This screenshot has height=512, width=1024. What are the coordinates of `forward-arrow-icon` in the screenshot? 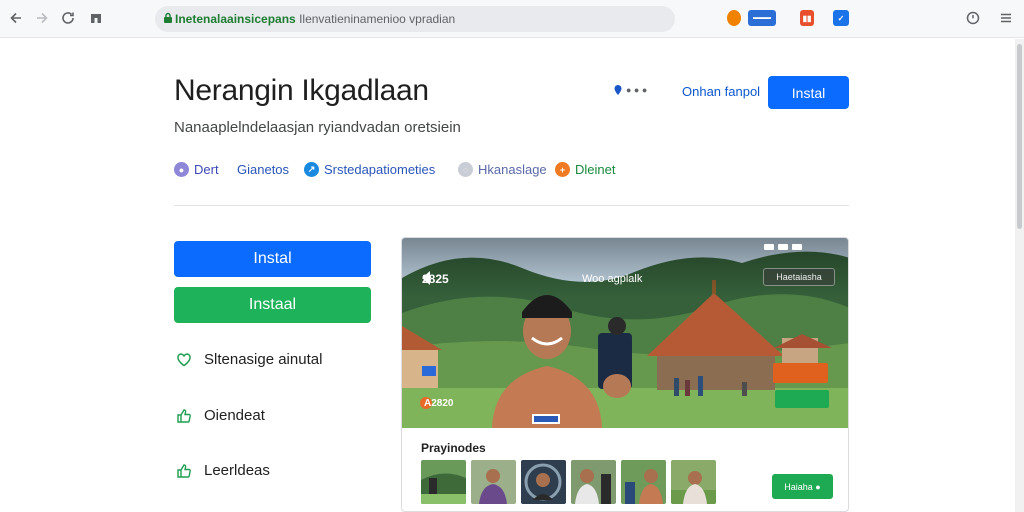 It's located at (42, 18).